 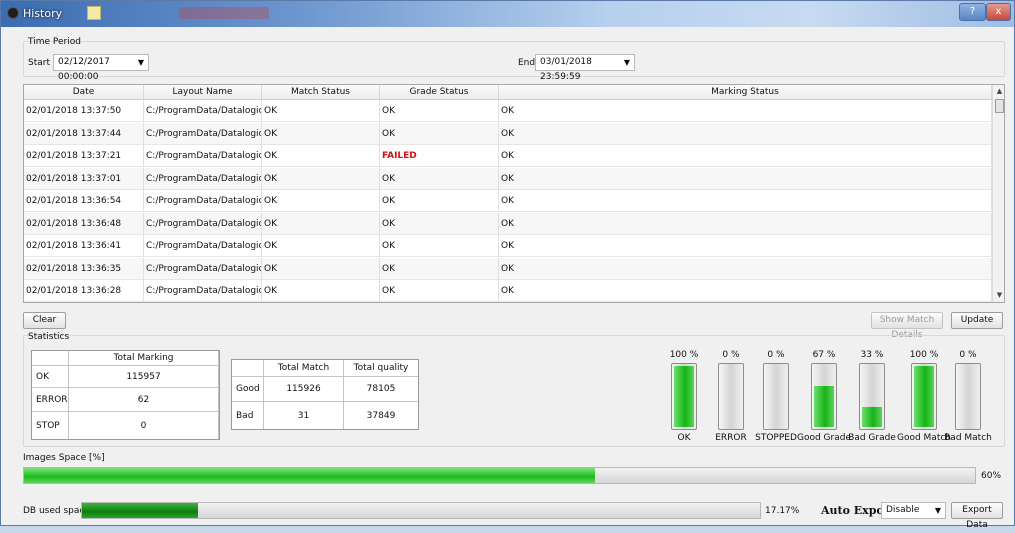 I want to click on gauge-percent-ok: 100 %, so click(x=684, y=355).